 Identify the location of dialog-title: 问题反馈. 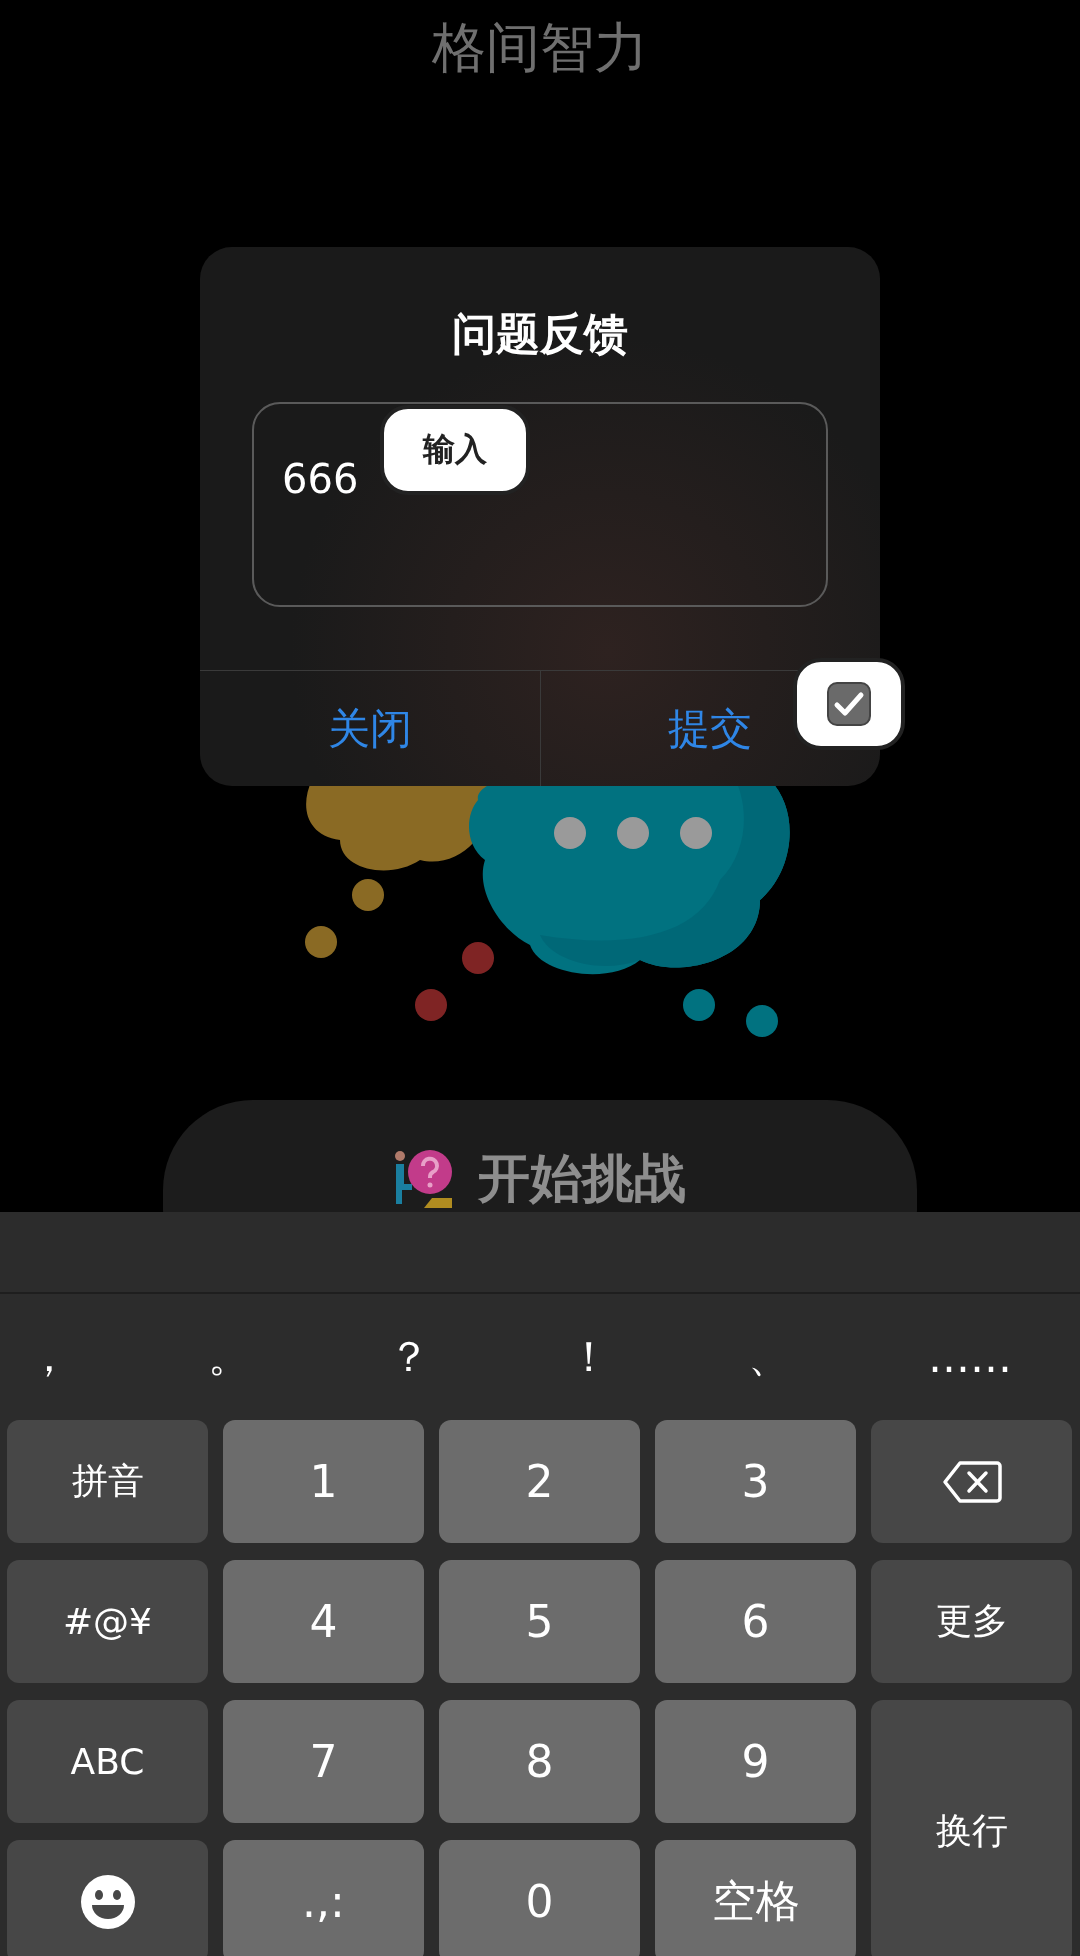
(540, 334).